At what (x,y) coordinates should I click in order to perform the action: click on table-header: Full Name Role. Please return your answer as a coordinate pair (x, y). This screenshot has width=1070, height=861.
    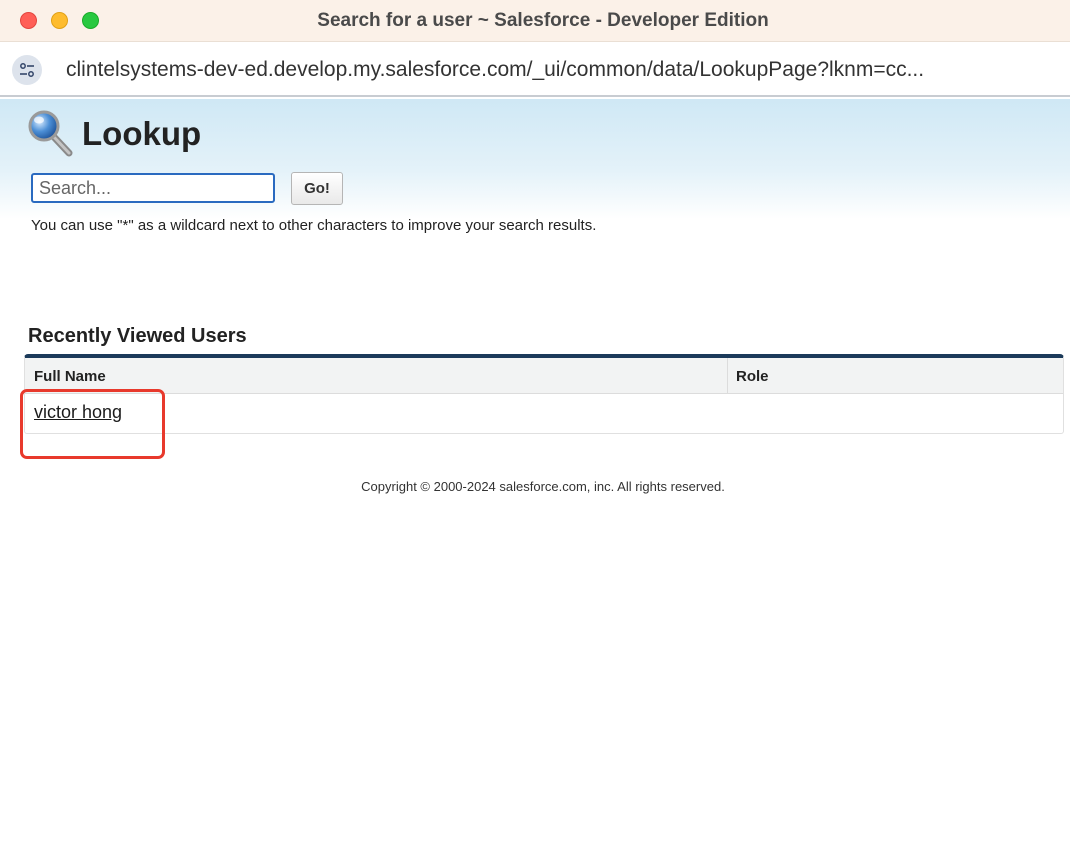
    Looking at the image, I should click on (544, 376).